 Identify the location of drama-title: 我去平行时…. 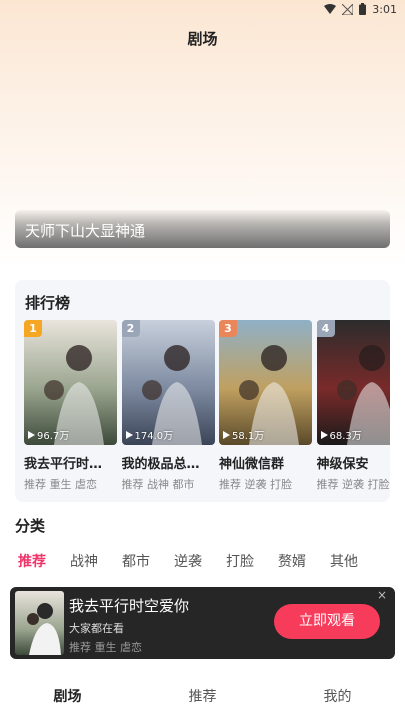
(63, 464).